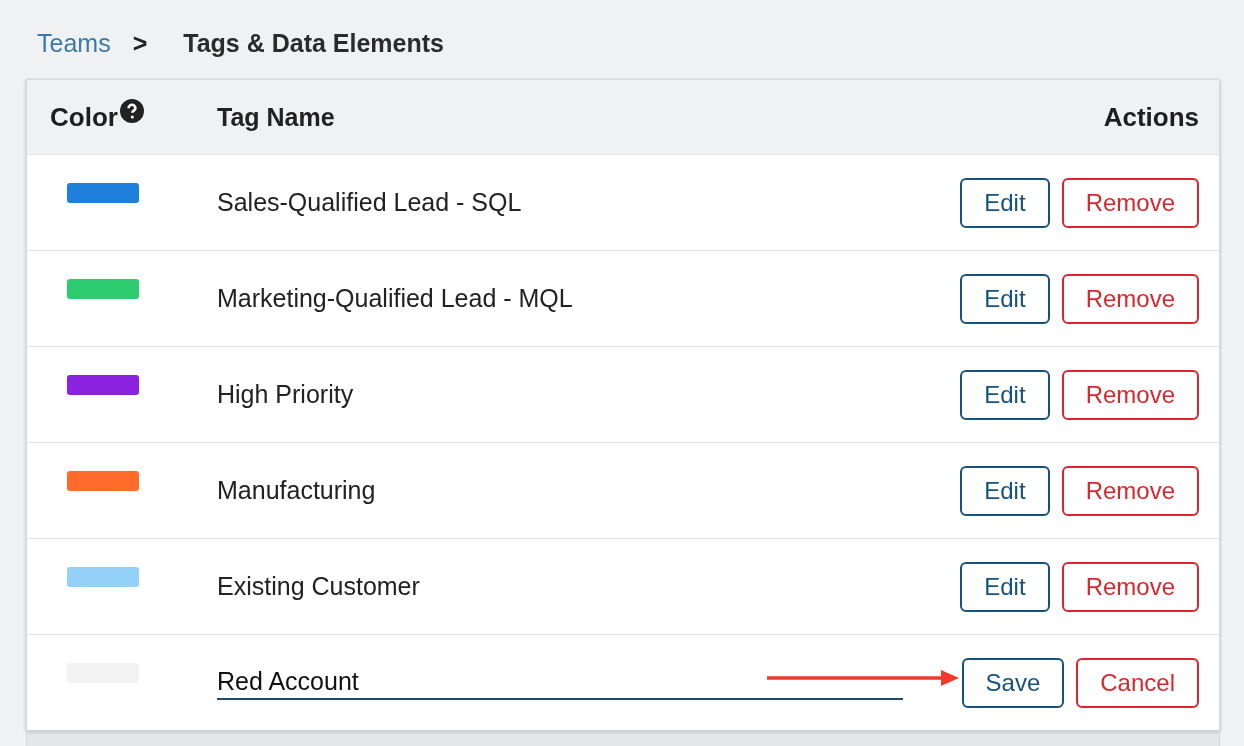 The image size is (1244, 746). What do you see at coordinates (84, 117) in the screenshot?
I see `column-header: Color` at bounding box center [84, 117].